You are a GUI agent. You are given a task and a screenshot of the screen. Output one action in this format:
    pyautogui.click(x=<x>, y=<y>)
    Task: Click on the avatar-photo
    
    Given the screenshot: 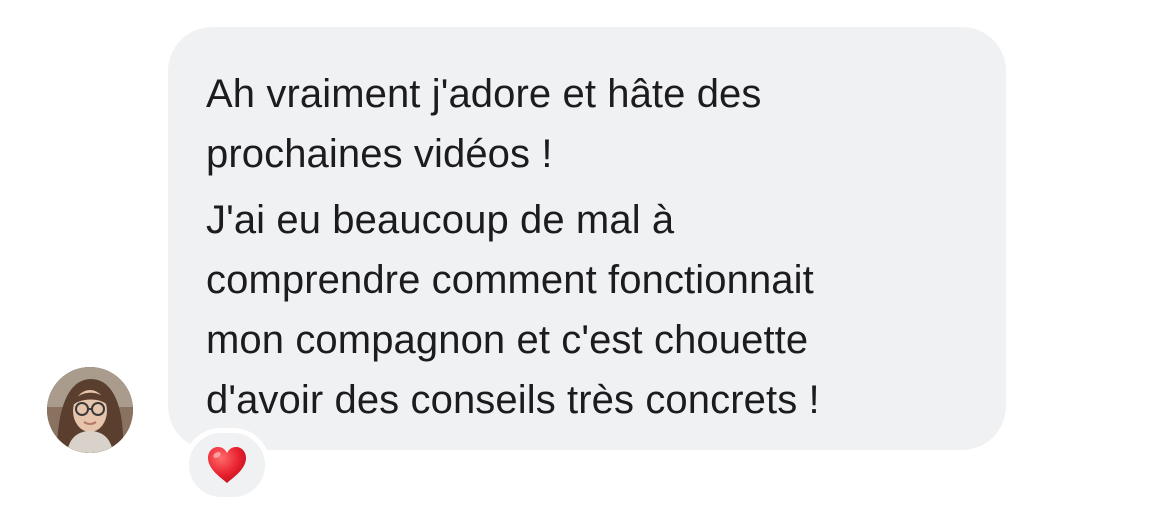 What is the action you would take?
    pyautogui.click(x=90, y=410)
    